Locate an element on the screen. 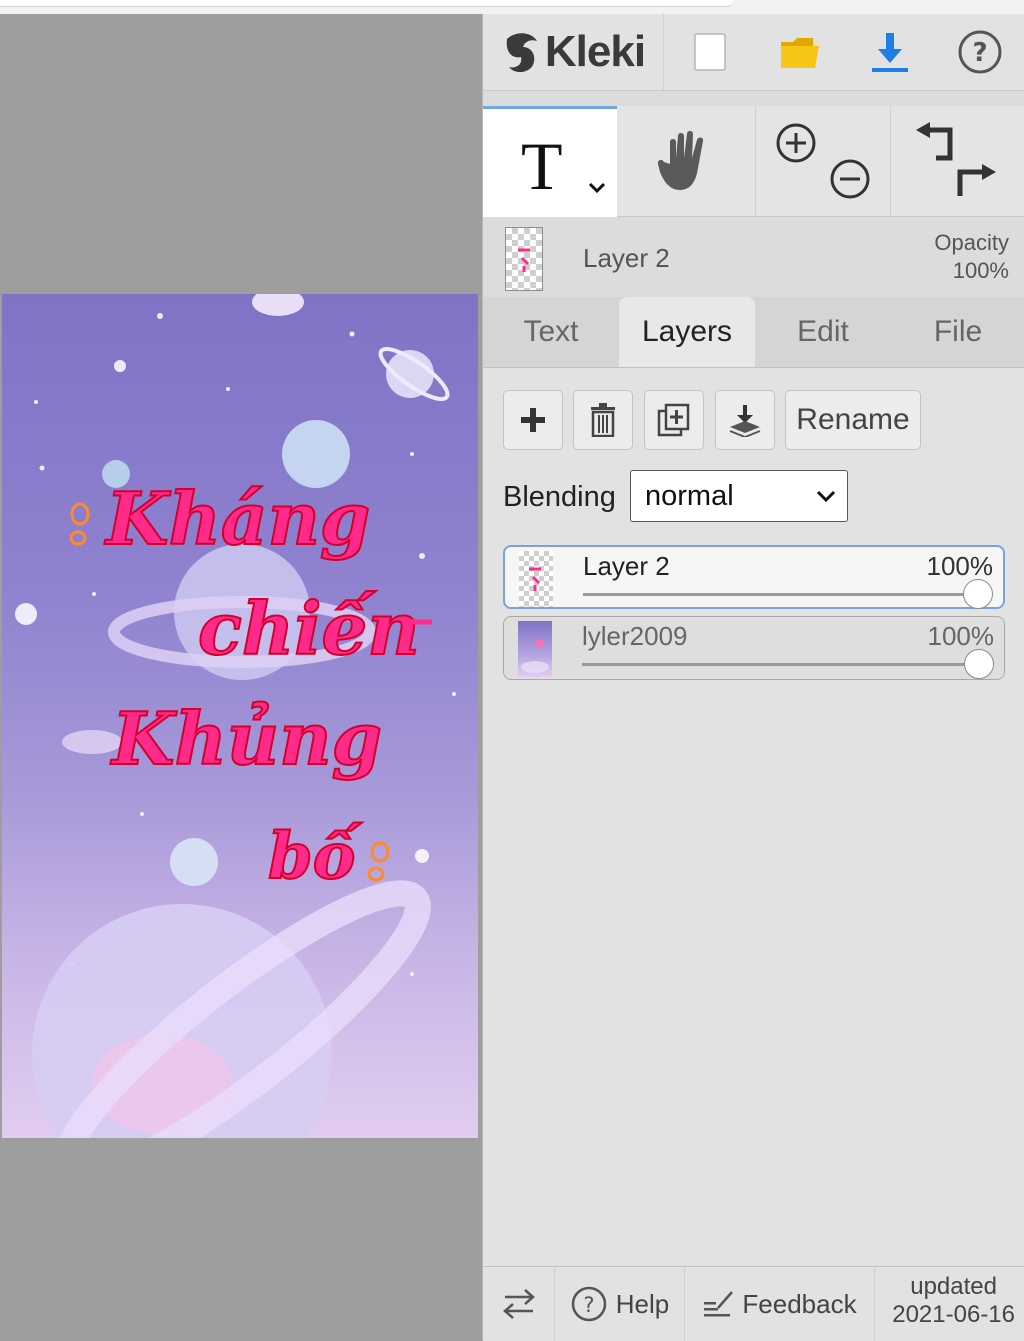 The height and width of the screenshot is (1341, 1024). merge-down-icon is located at coordinates (745, 421).